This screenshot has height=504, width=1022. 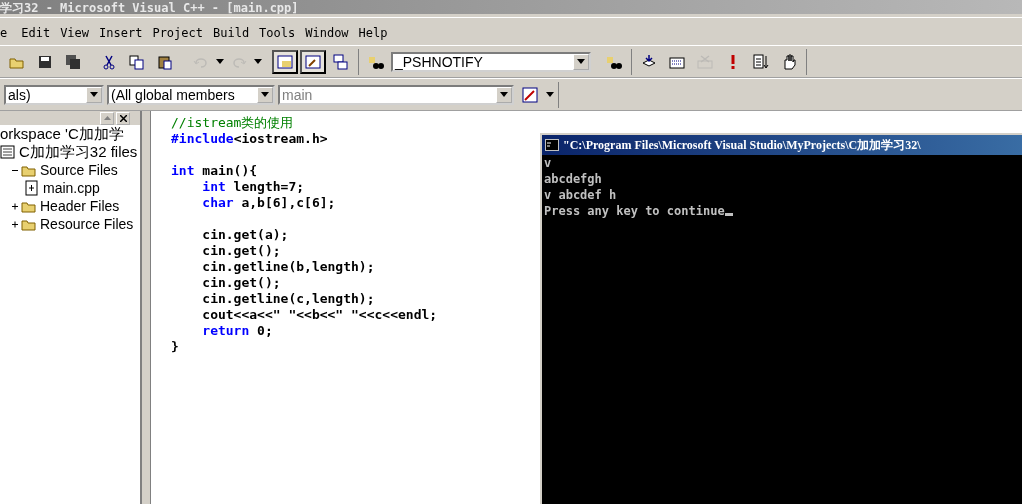 I want to click on filter-combo: (All global members, so click(x=191, y=94).